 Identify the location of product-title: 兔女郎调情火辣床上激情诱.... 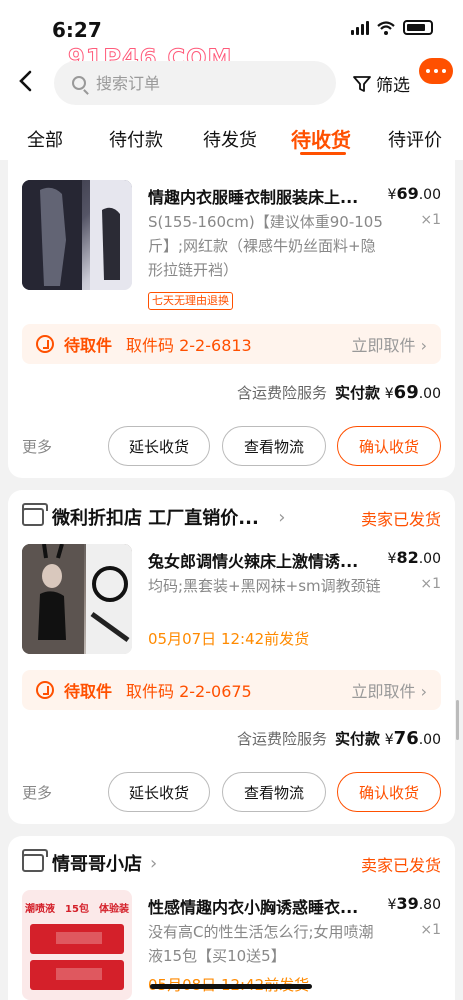
(264, 560).